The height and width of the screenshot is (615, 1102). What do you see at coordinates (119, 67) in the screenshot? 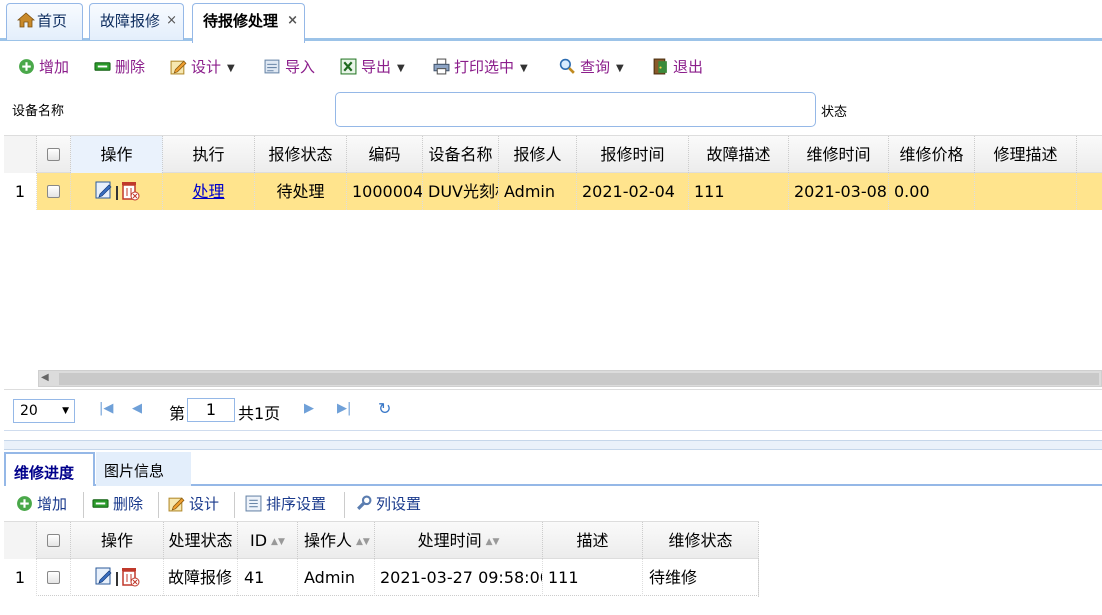
I see `delete-button: 删除` at bounding box center [119, 67].